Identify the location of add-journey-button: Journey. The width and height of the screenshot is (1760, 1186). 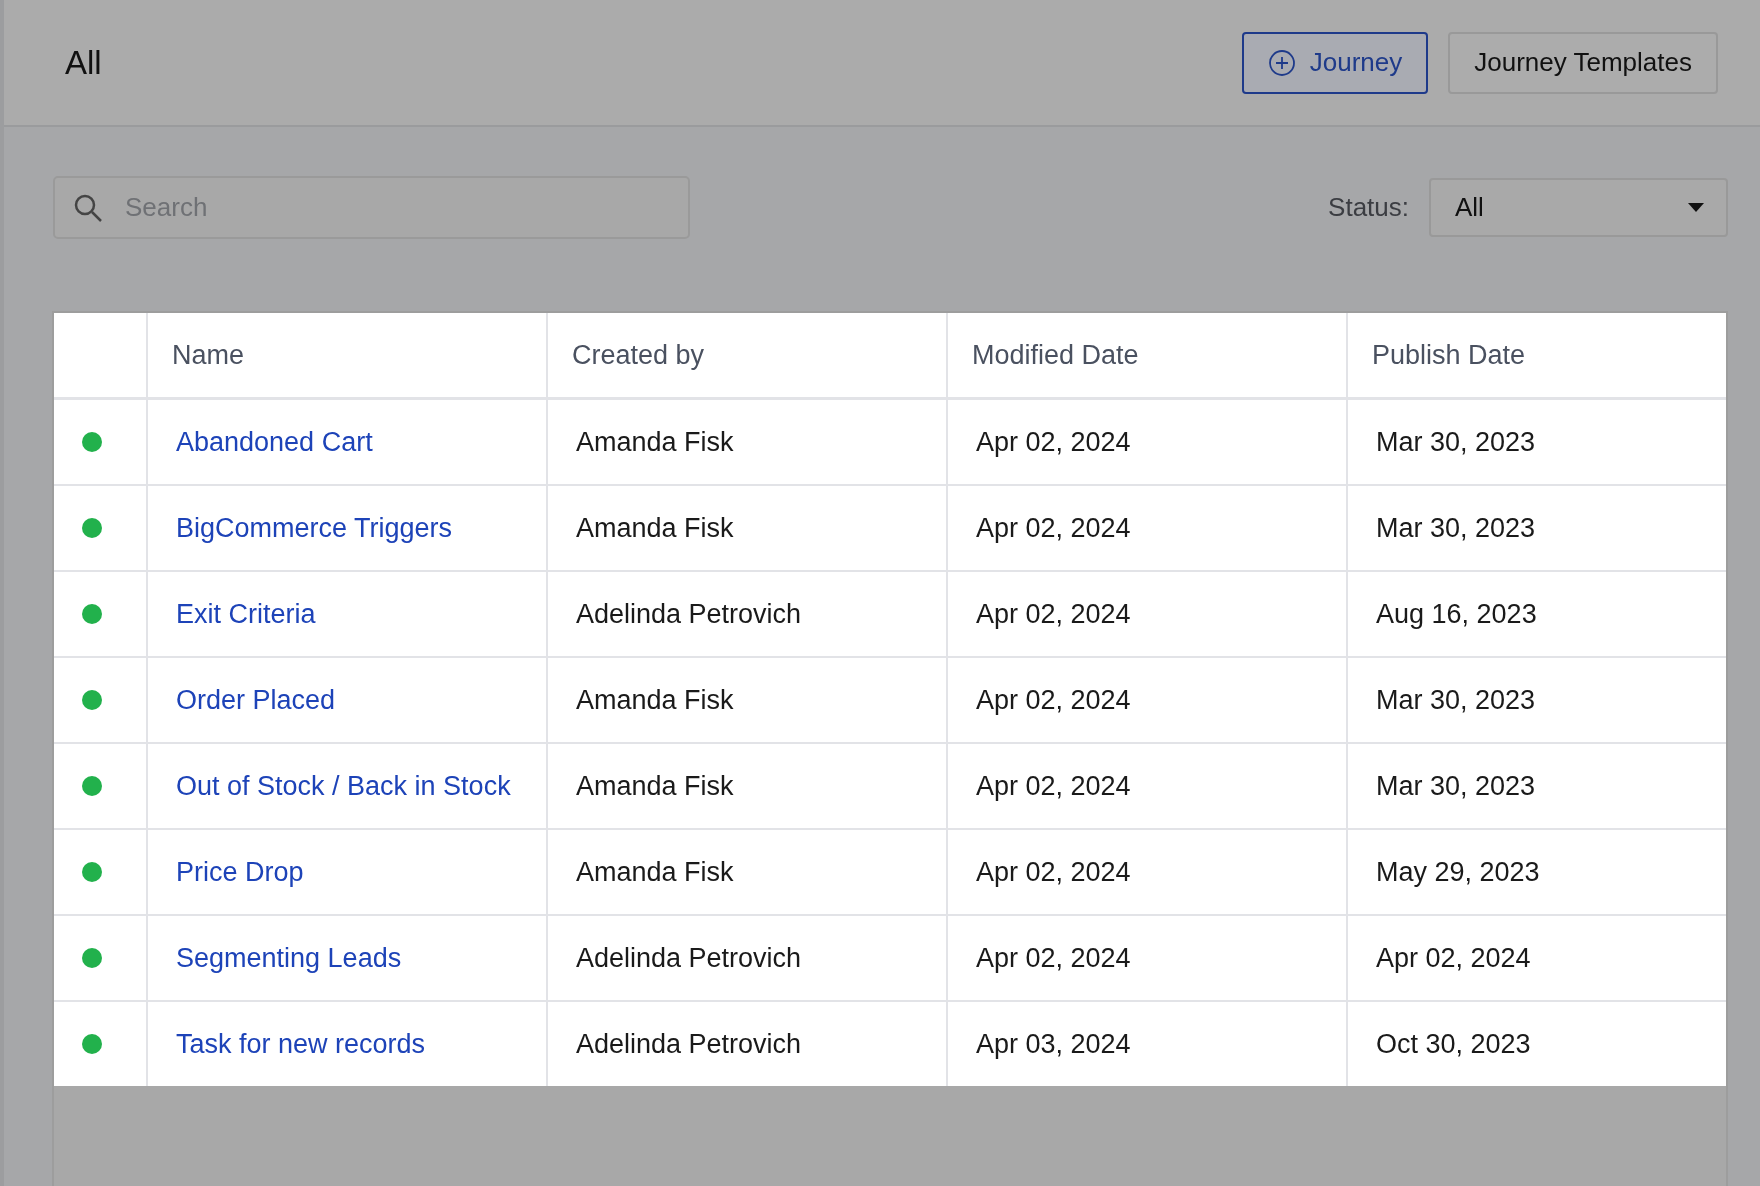
(1335, 62).